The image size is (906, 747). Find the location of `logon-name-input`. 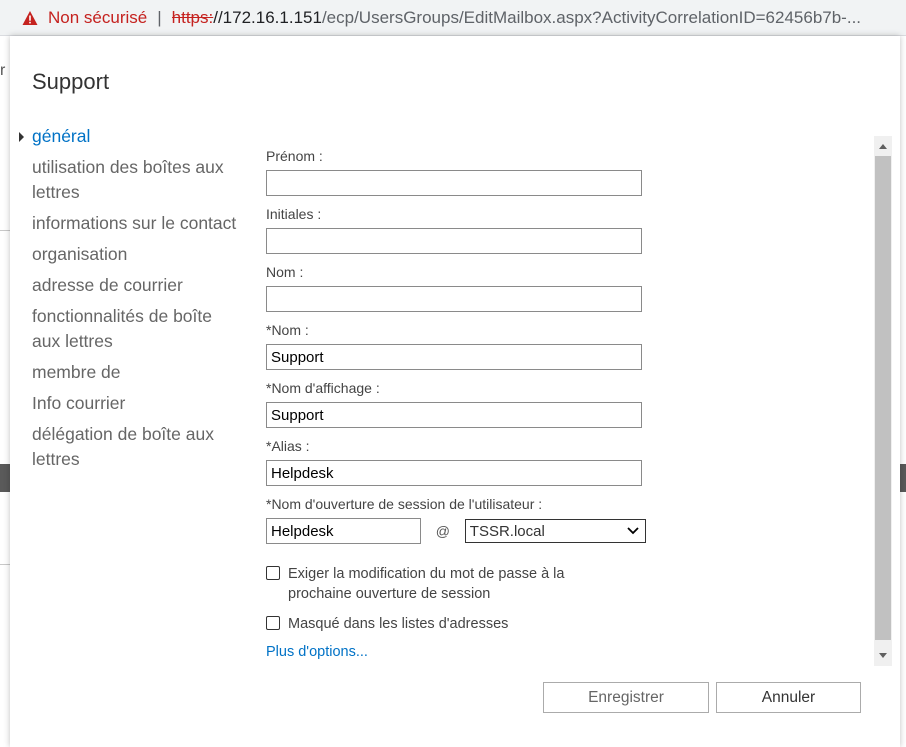

logon-name-input is located at coordinates (343, 531).